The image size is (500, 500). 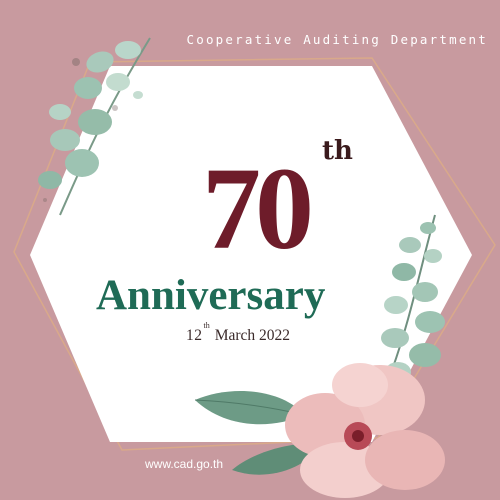 I want to click on anniversary-number: 70, so click(x=258, y=208).